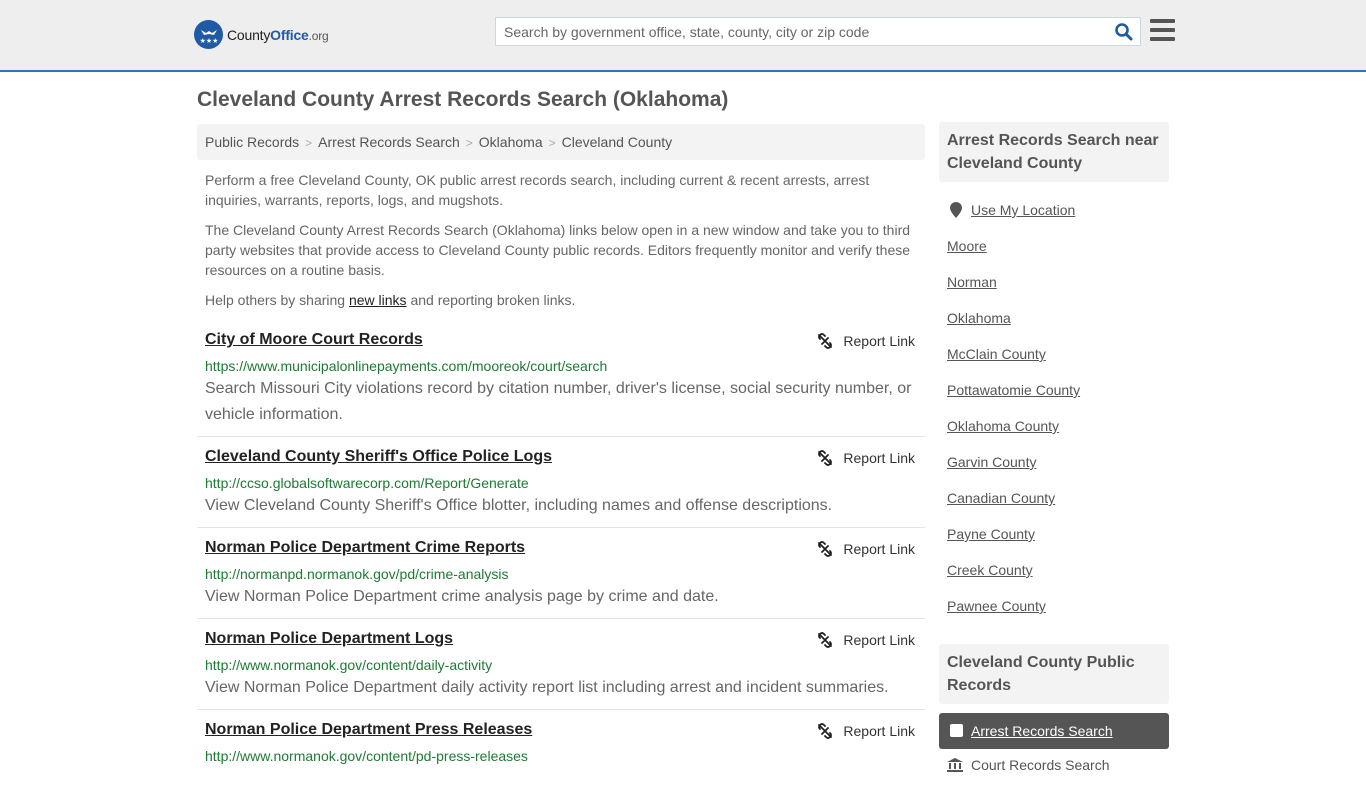 Image resolution: width=1366 pixels, height=801 pixels. What do you see at coordinates (252, 142) in the screenshot?
I see `breadcrumb-public-records: Public Records` at bounding box center [252, 142].